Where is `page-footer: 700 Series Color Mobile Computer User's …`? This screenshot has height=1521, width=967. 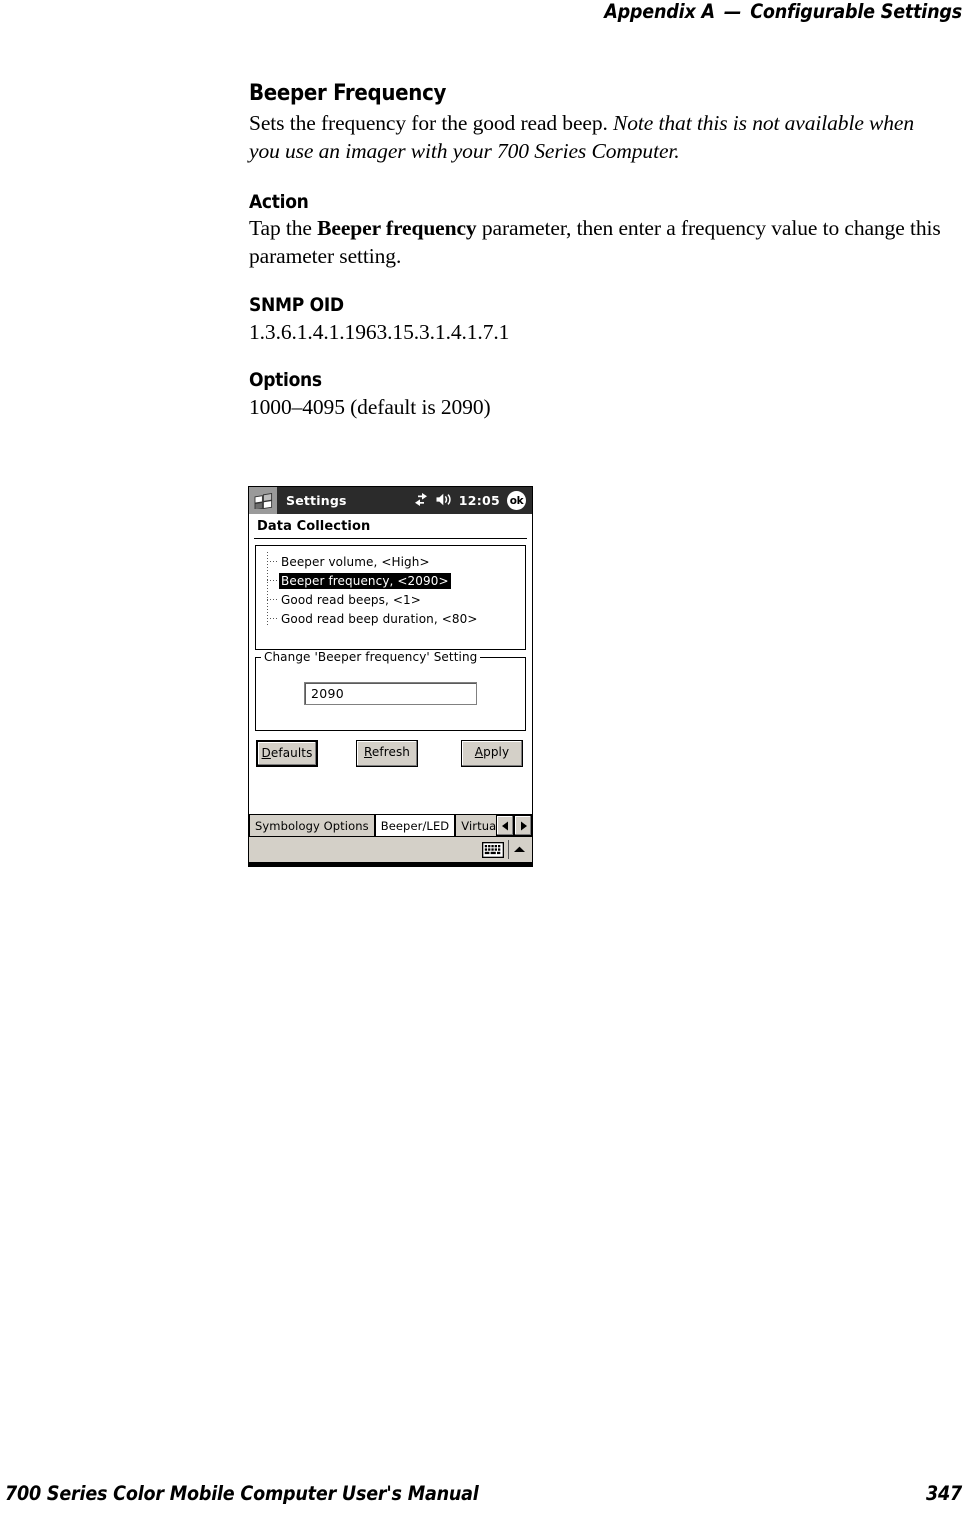 page-footer: 700 Series Color Mobile Computer User's … is located at coordinates (483, 1493).